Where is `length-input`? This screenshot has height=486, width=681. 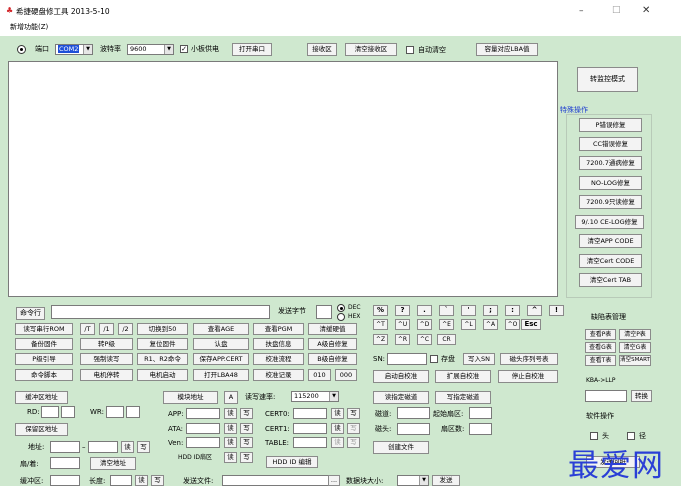 length-input is located at coordinates (121, 480).